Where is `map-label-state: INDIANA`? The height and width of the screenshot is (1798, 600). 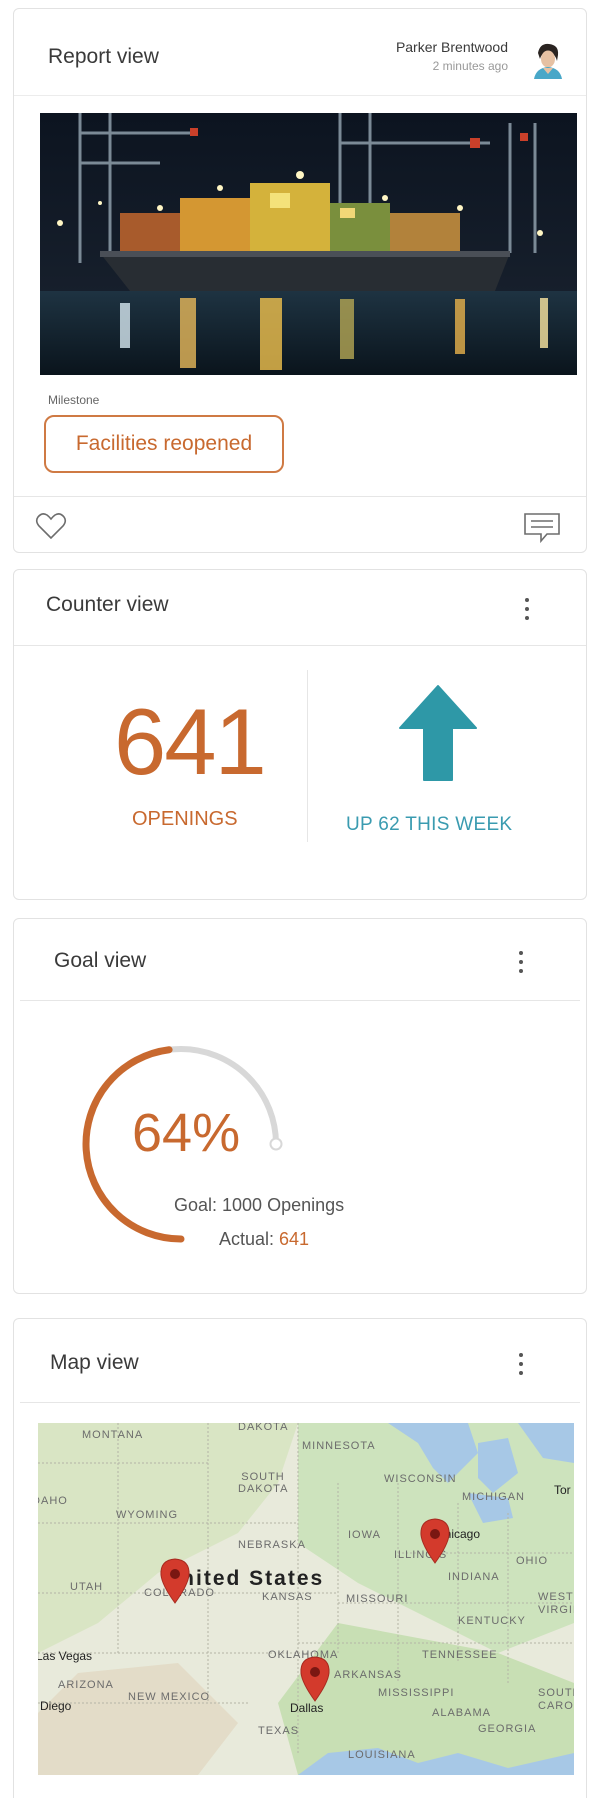
map-label-state: INDIANA is located at coordinates (474, 1577).